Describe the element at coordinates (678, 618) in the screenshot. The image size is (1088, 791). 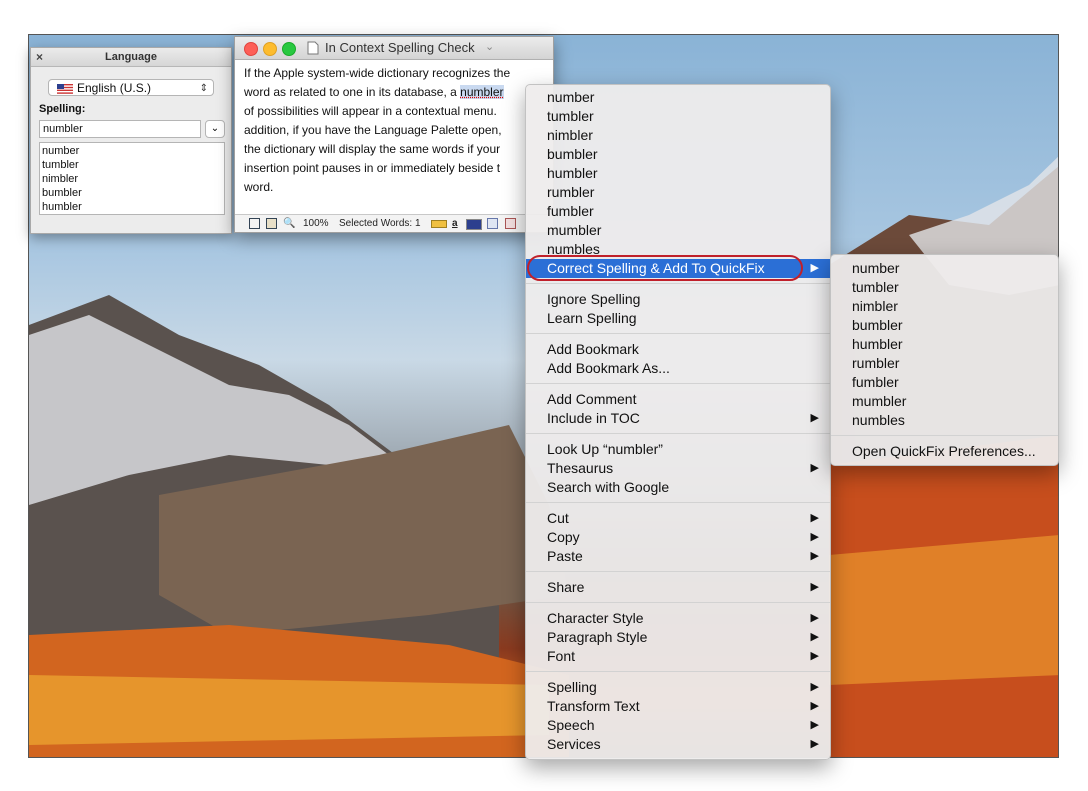
I see `character-style-menu-item: Character Style ▶` at that location.